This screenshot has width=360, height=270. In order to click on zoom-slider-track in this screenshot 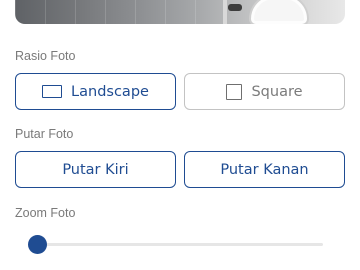, I will do `click(180, 244)`.